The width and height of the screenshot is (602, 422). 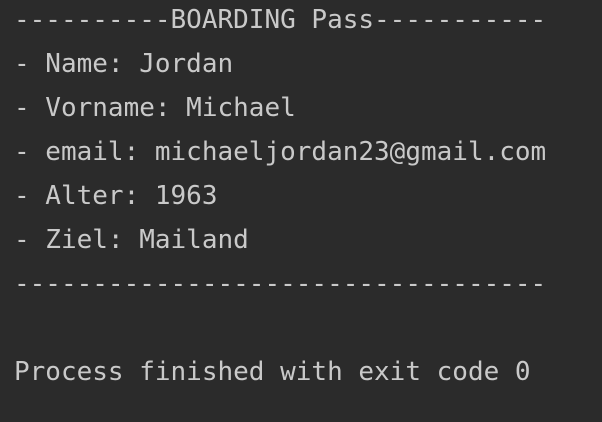 I want to click on output-line-alter: - Alter: 1963, so click(x=116, y=196).